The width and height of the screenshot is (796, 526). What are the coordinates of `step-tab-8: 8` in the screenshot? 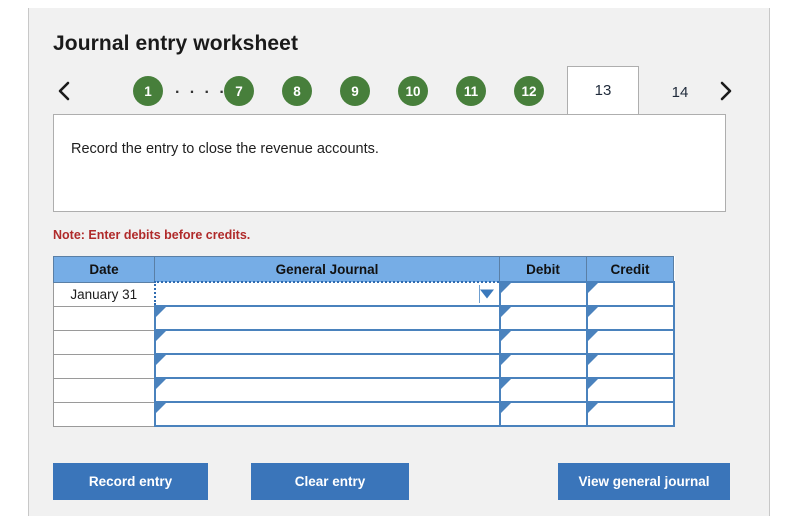 It's located at (297, 91).